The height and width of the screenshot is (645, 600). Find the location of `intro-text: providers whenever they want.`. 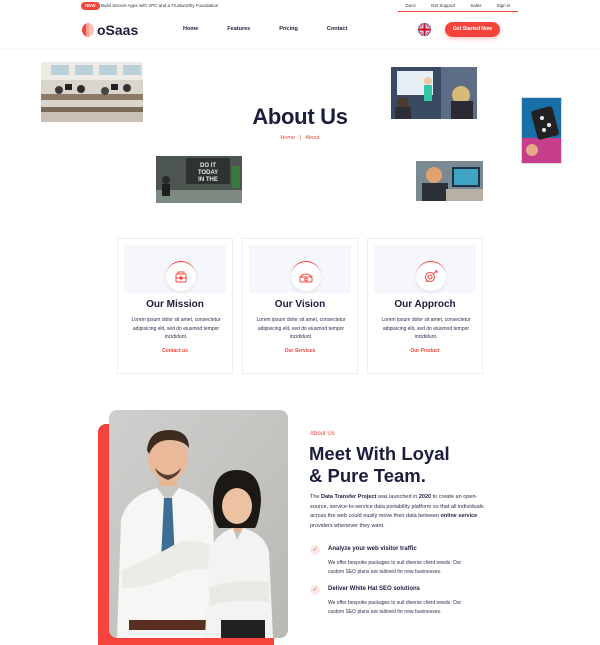

intro-text: providers whenever they want. is located at coordinates (347, 525).